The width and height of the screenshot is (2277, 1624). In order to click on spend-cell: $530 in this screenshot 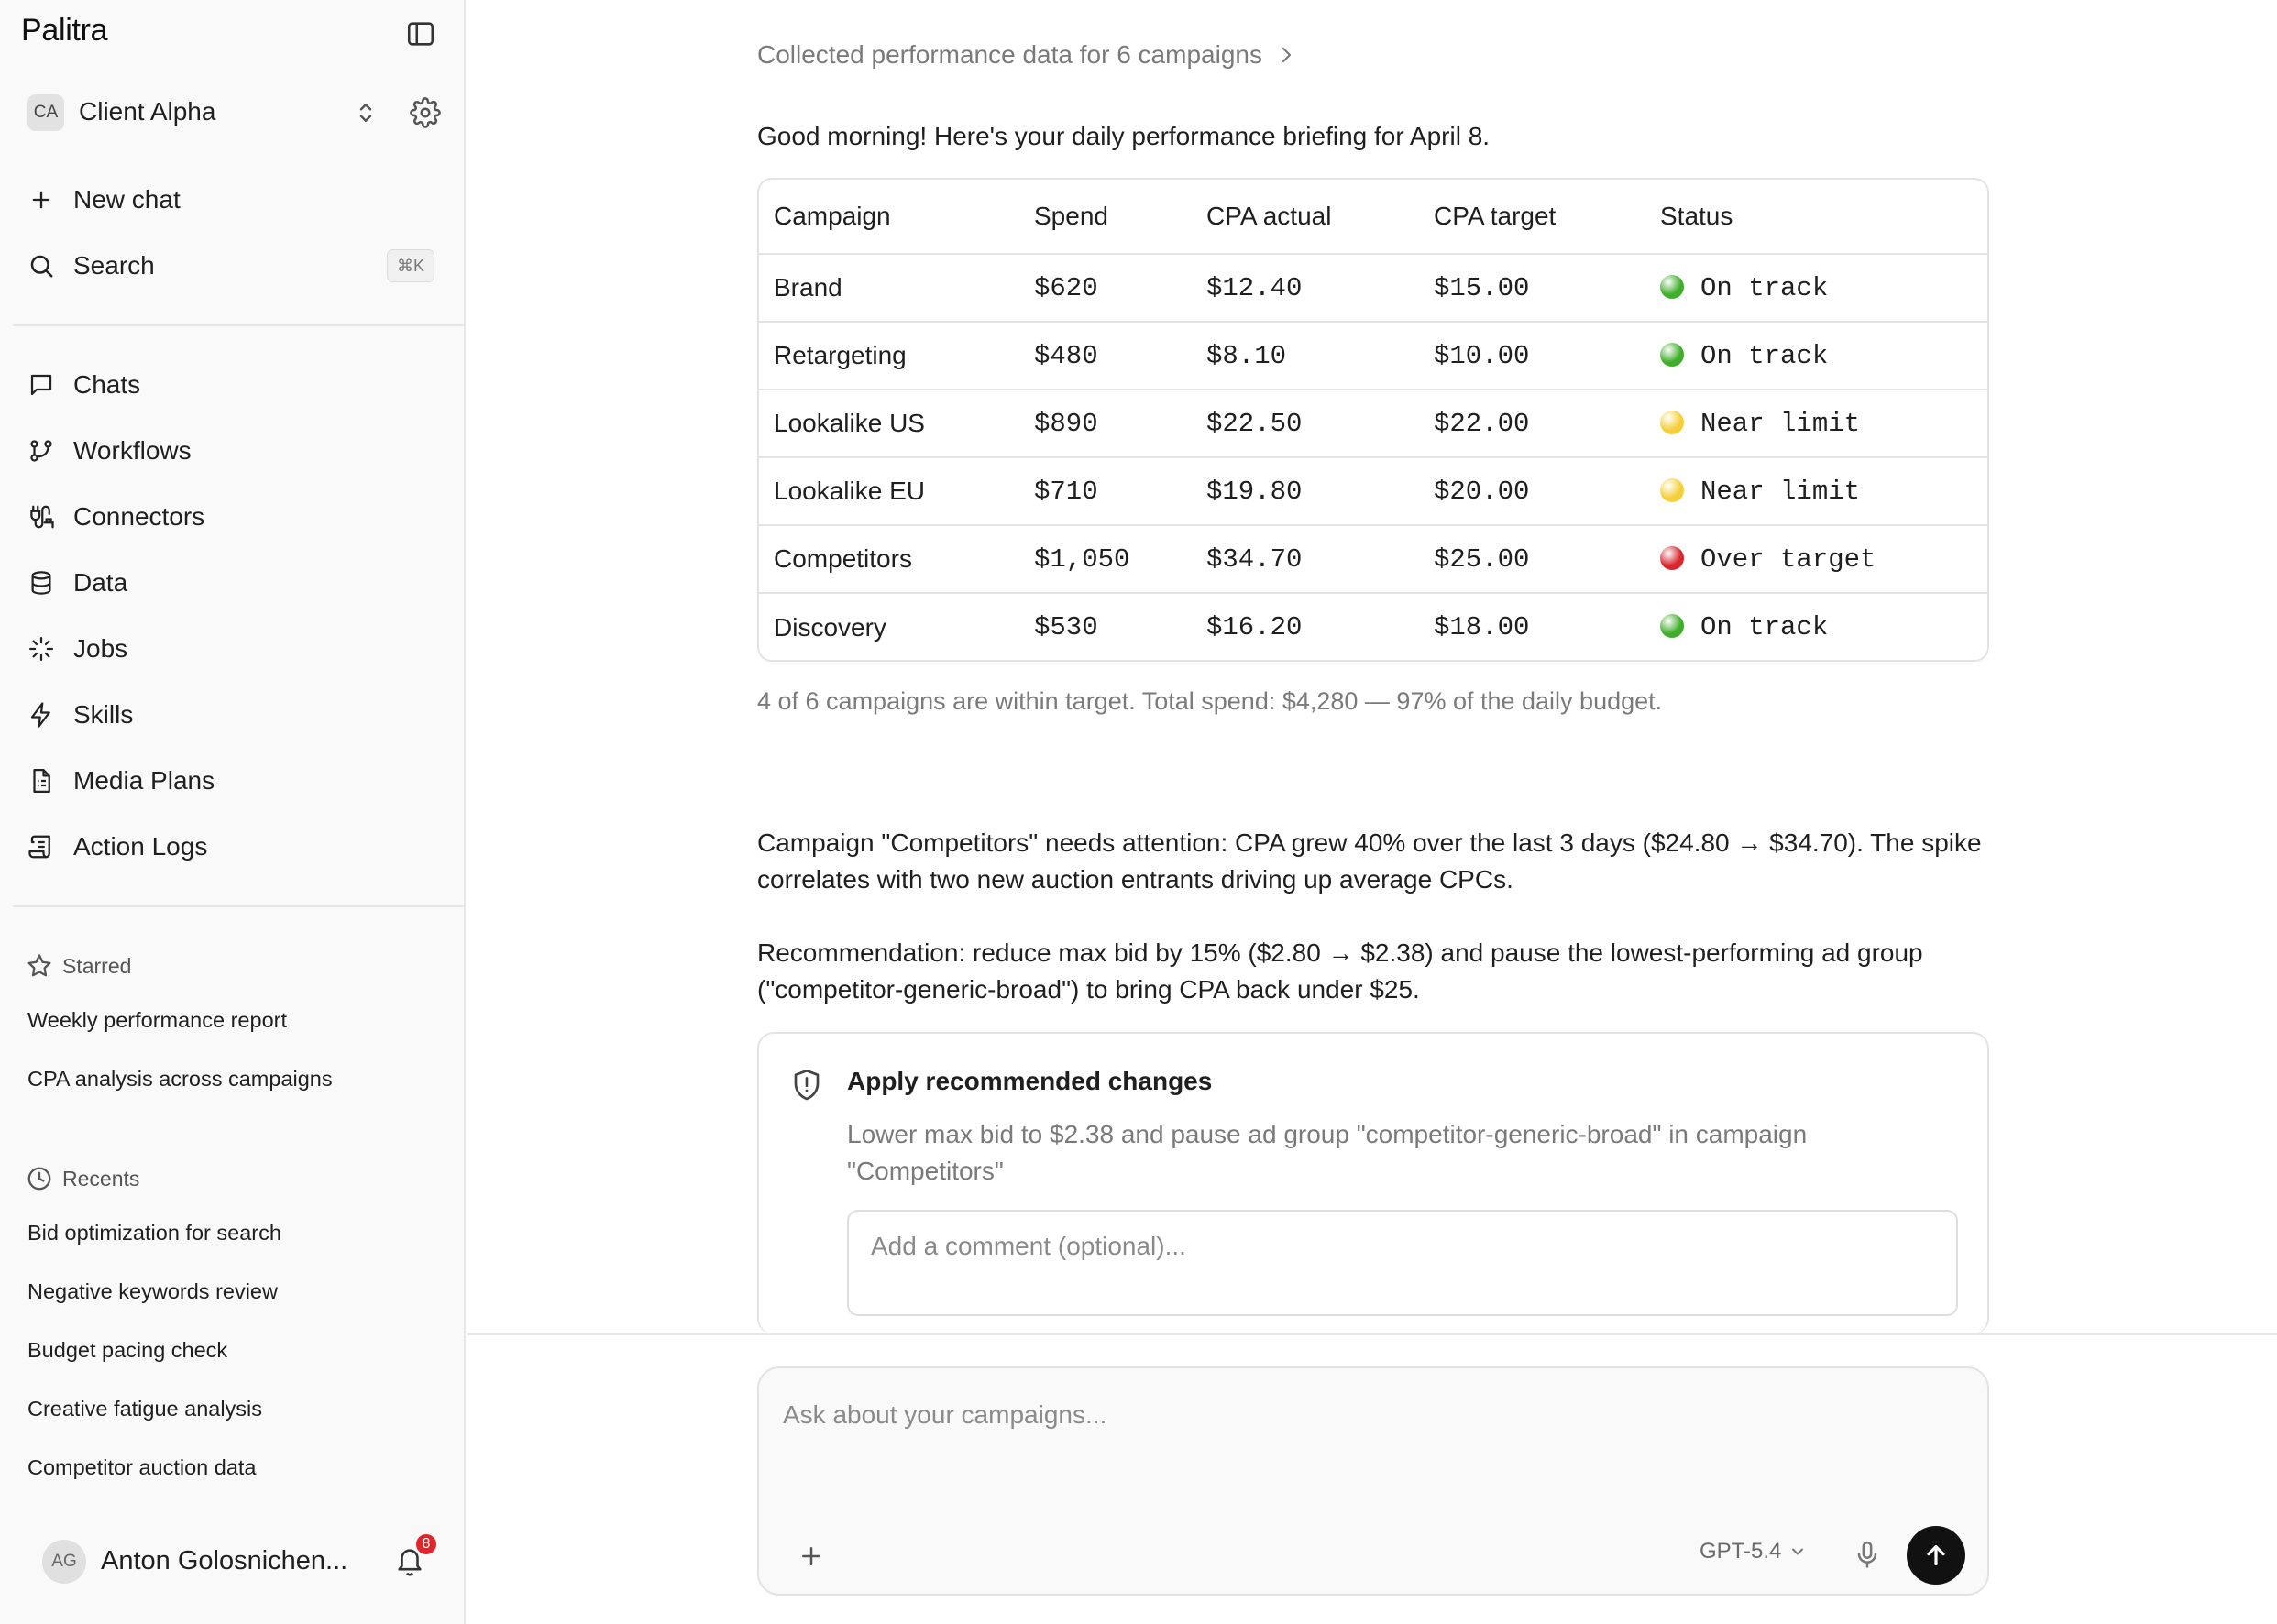, I will do `click(1066, 627)`.